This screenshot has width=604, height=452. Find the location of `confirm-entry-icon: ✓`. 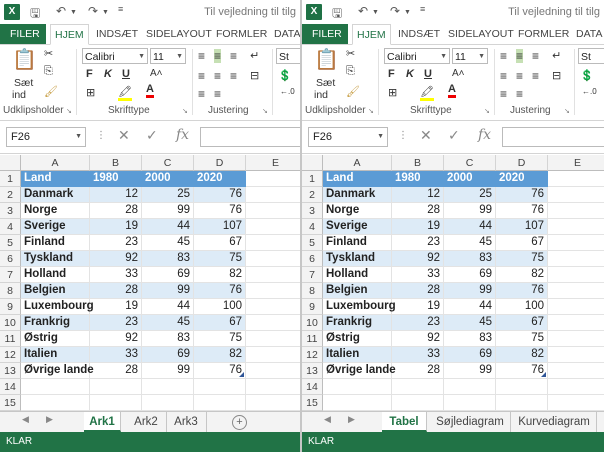

confirm-entry-icon: ✓ is located at coordinates (152, 135).